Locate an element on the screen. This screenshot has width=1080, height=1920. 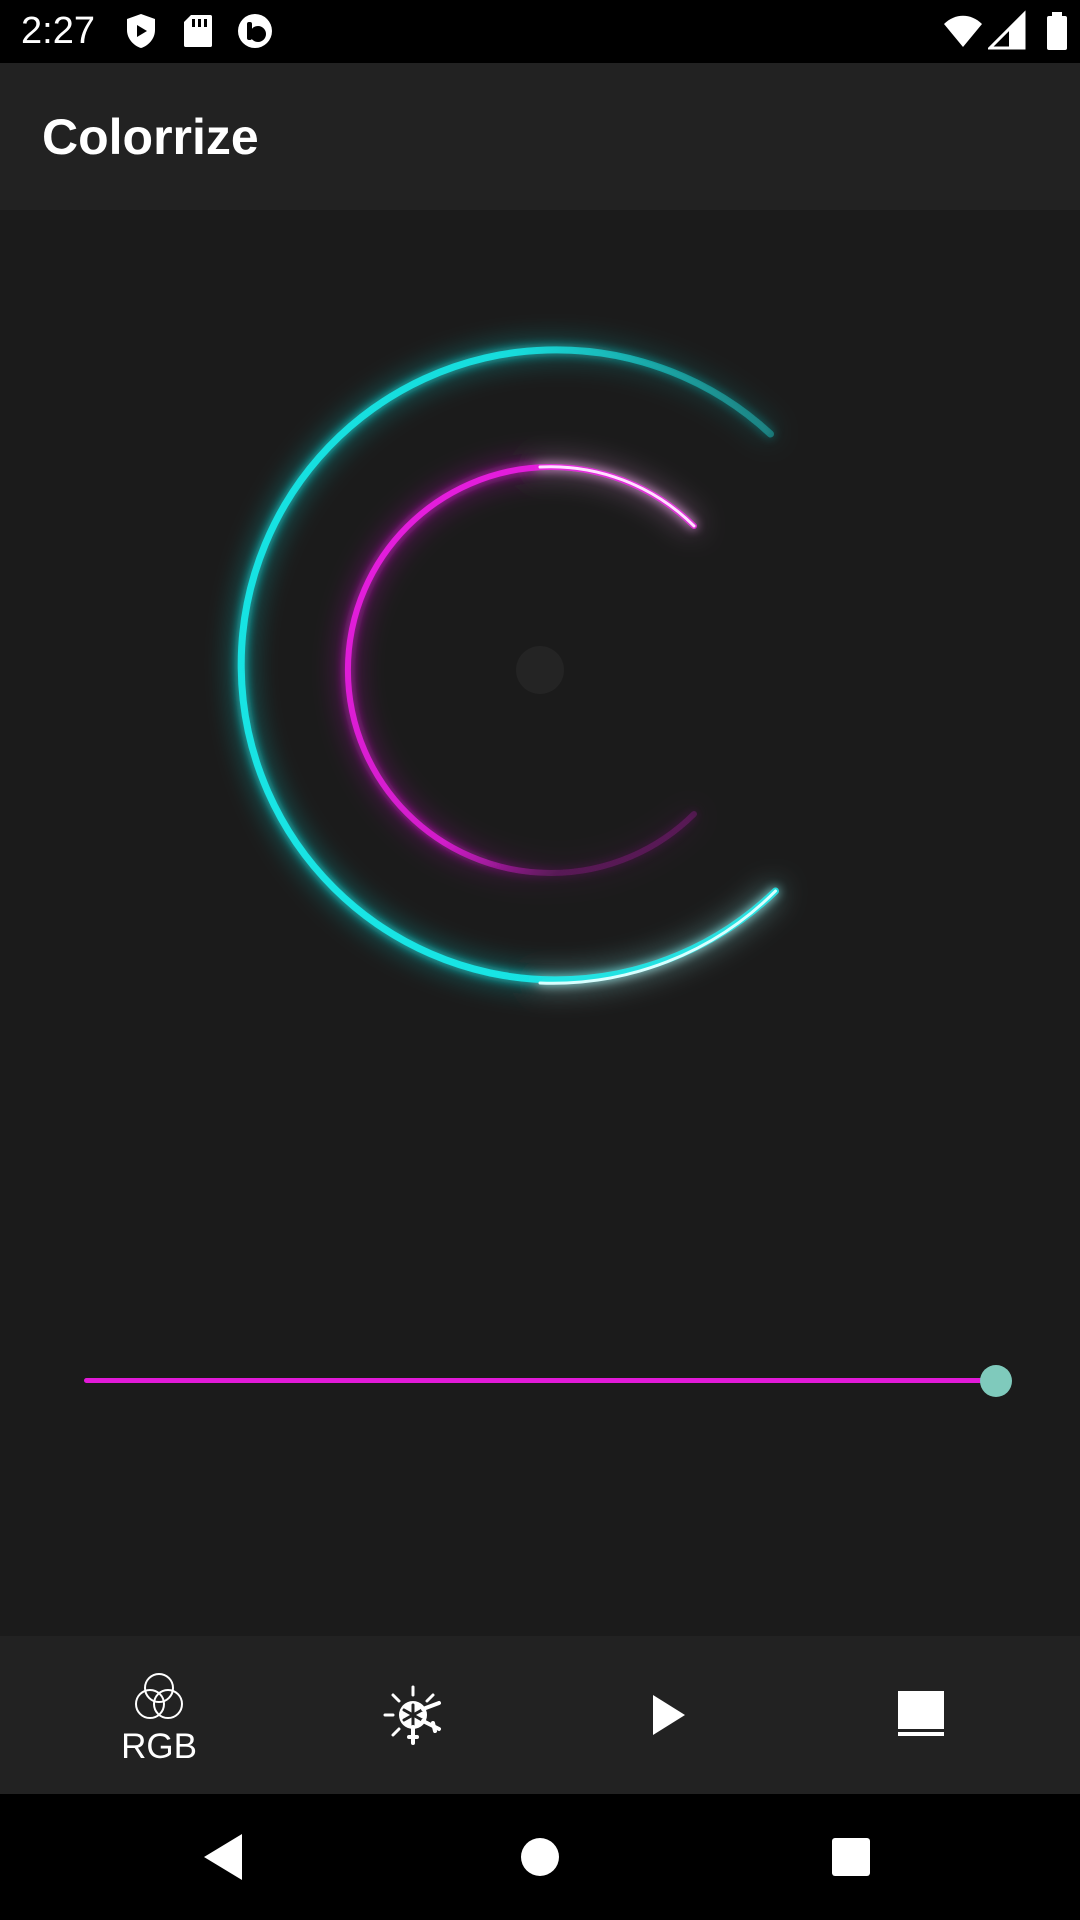
panel-icon is located at coordinates (921, 1713).